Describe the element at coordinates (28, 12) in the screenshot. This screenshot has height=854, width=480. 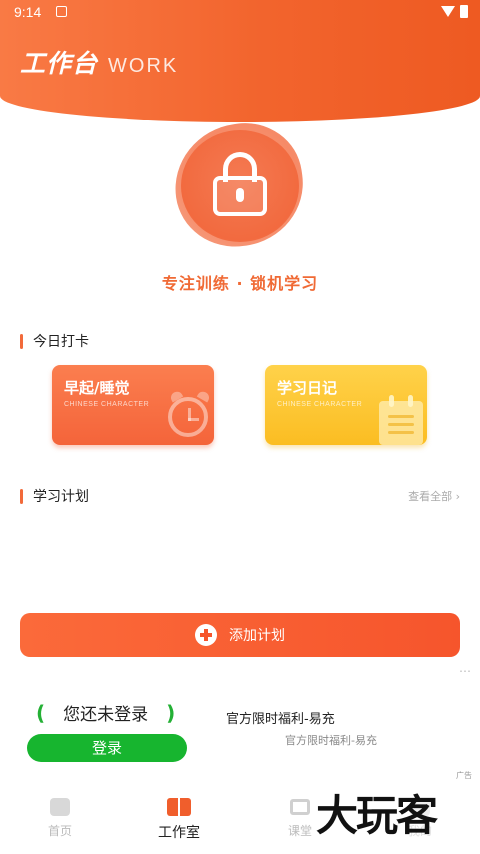
I see `status-time: 9:14` at that location.